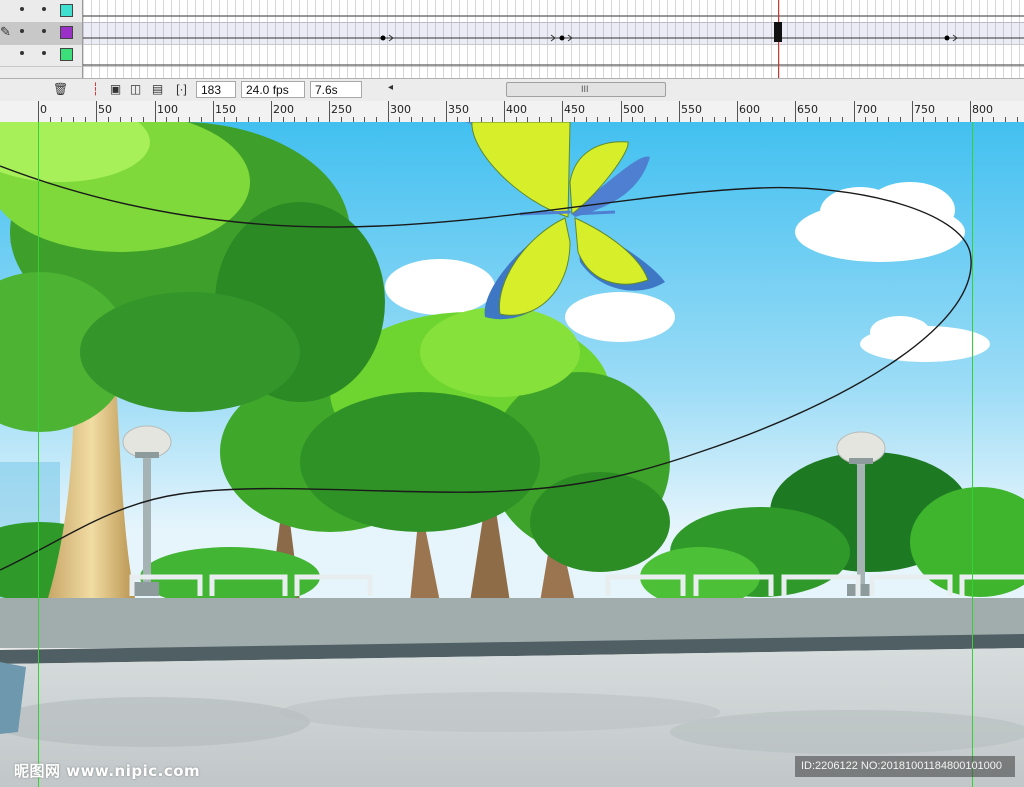 The height and width of the screenshot is (787, 1024). Describe the element at coordinates (778, 32) in the screenshot. I see `playhead-marker` at that location.